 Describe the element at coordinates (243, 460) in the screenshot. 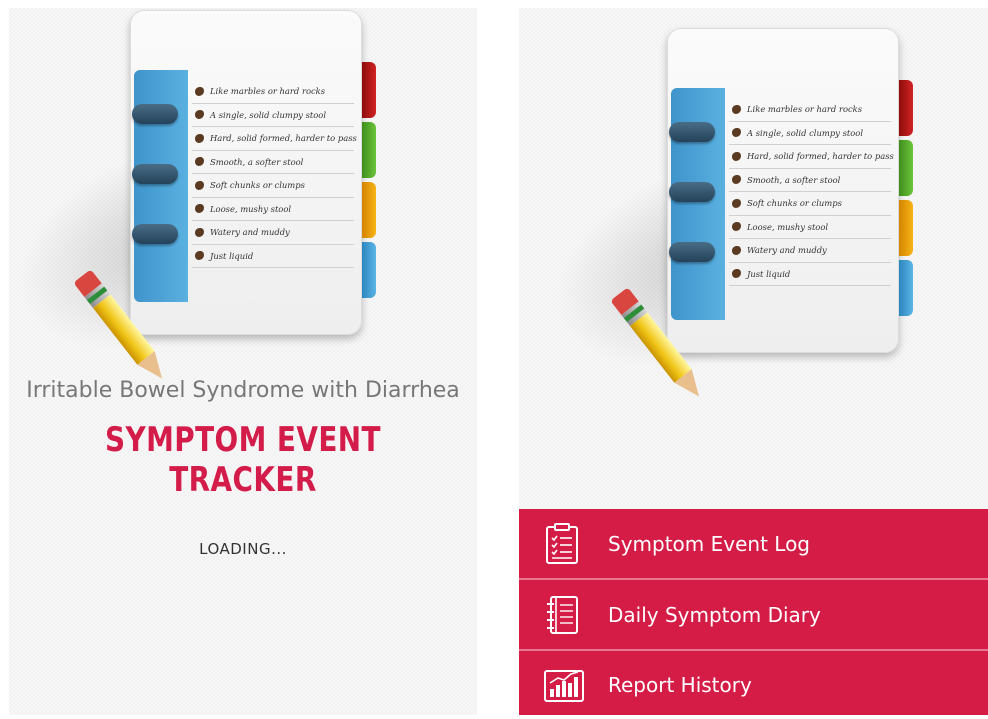

I see `app-title: SYMPTOM EVENT TRACKER` at that location.